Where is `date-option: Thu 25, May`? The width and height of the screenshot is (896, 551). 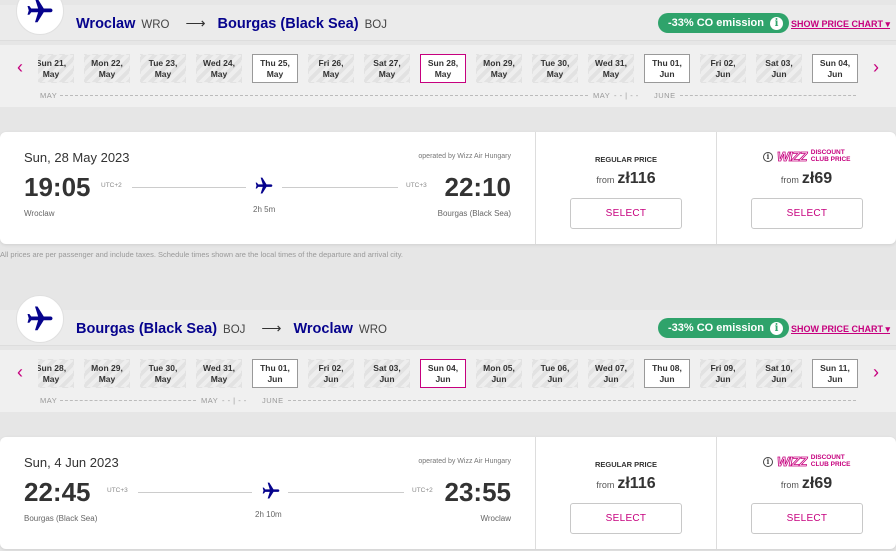 date-option: Thu 25, May is located at coordinates (275, 68).